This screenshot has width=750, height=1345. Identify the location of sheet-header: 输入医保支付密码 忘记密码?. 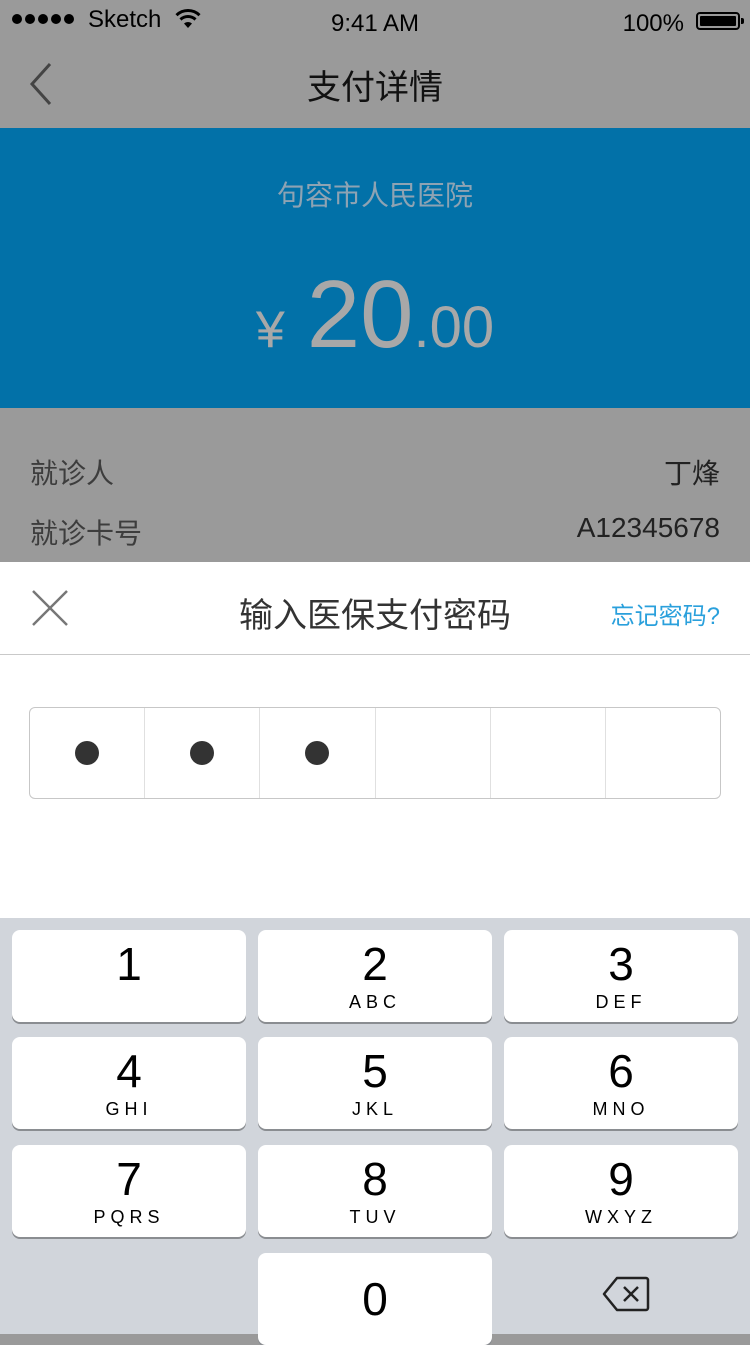
(375, 608).